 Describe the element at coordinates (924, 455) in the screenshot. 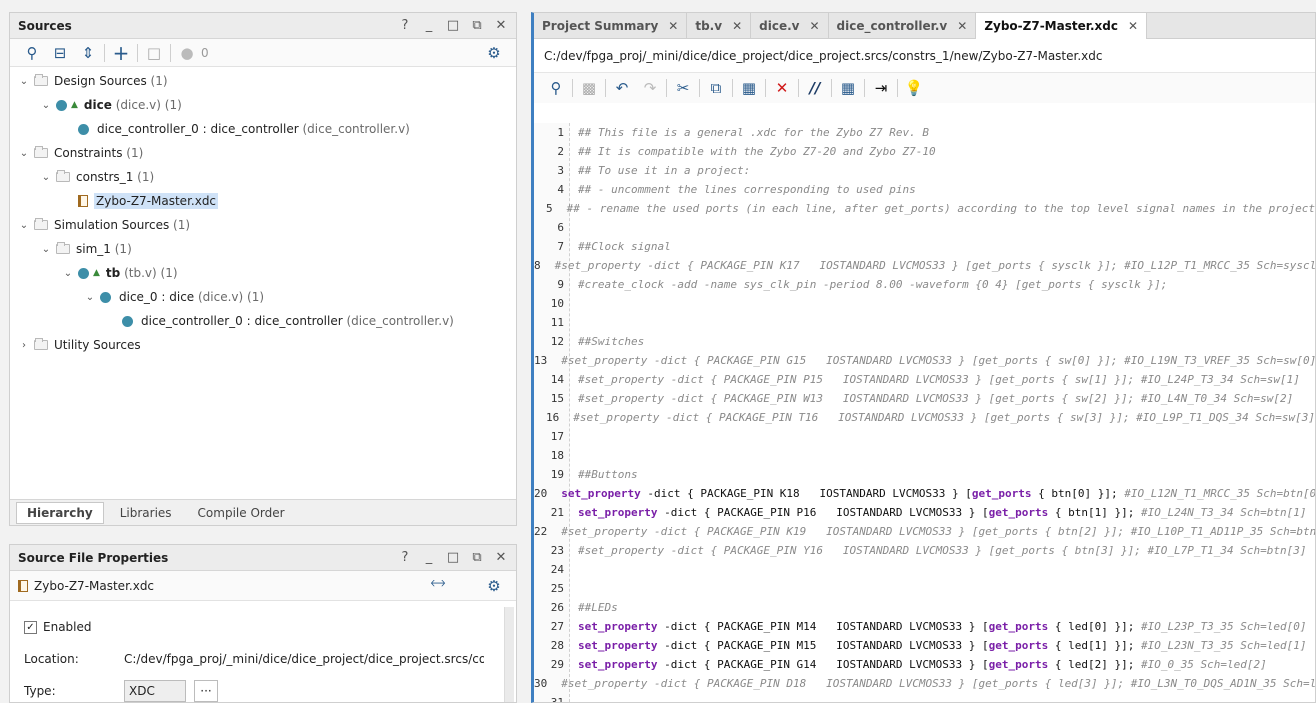

I see `code-line: 18` at that location.